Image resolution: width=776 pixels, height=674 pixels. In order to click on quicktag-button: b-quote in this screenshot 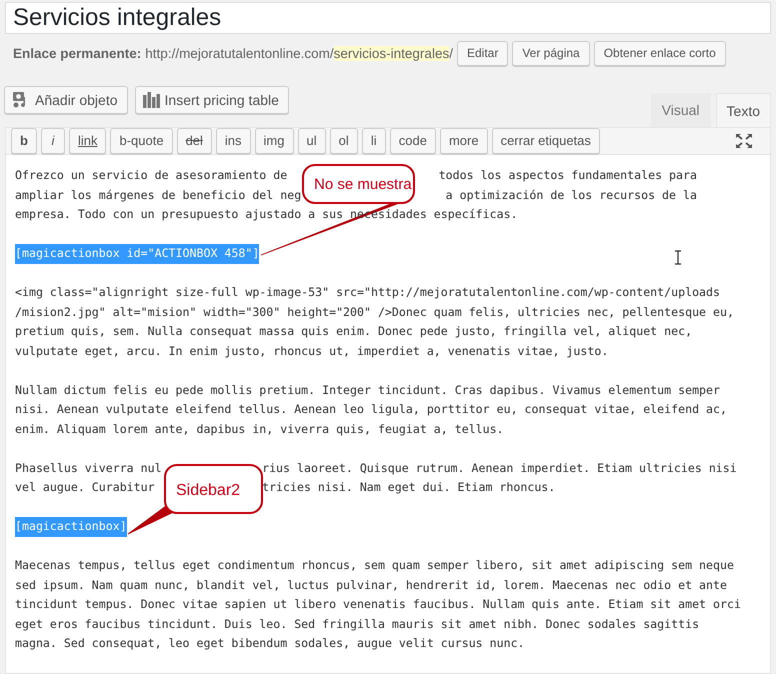, I will do `click(141, 141)`.